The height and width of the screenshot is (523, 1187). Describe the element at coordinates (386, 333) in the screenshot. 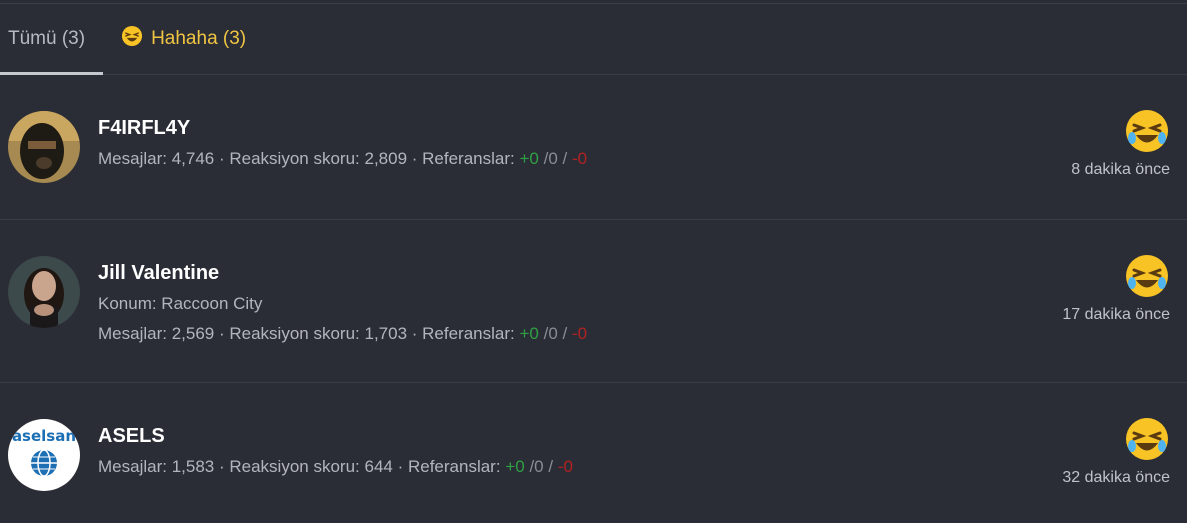

I see `reaction-score: 1,703` at that location.